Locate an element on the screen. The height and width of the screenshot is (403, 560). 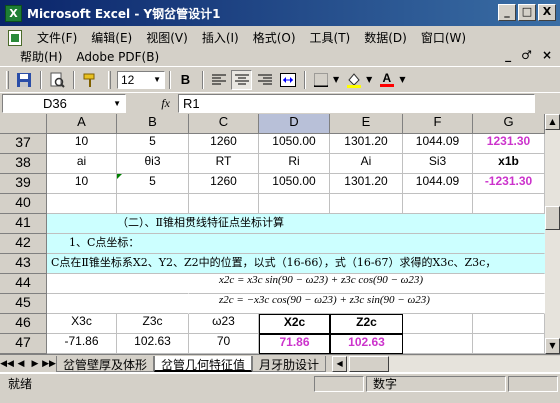
scroll-left-icon: ◀ is located at coordinates (340, 363).